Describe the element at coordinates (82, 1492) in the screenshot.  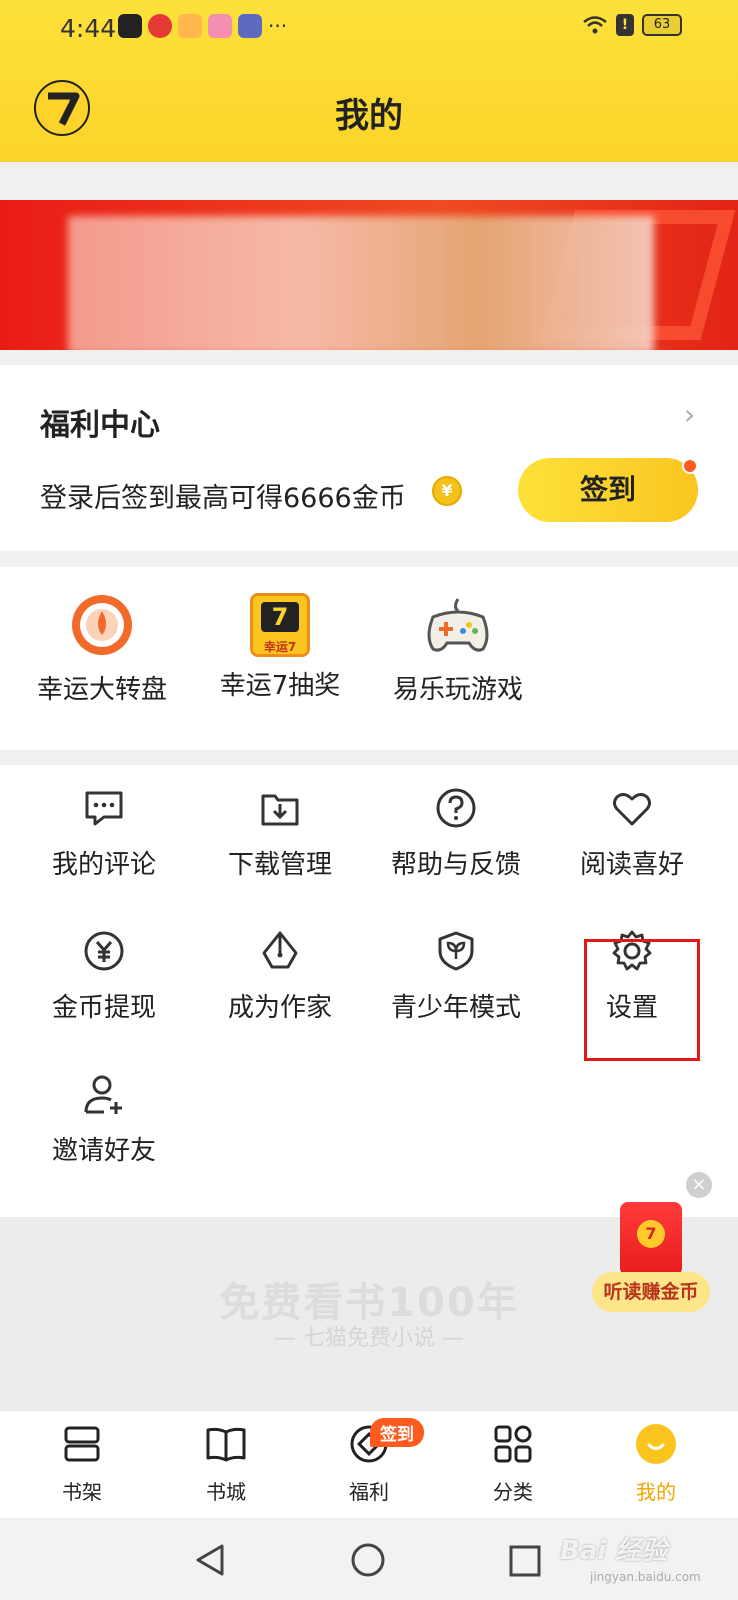
I see `nav-label: 书架` at that location.